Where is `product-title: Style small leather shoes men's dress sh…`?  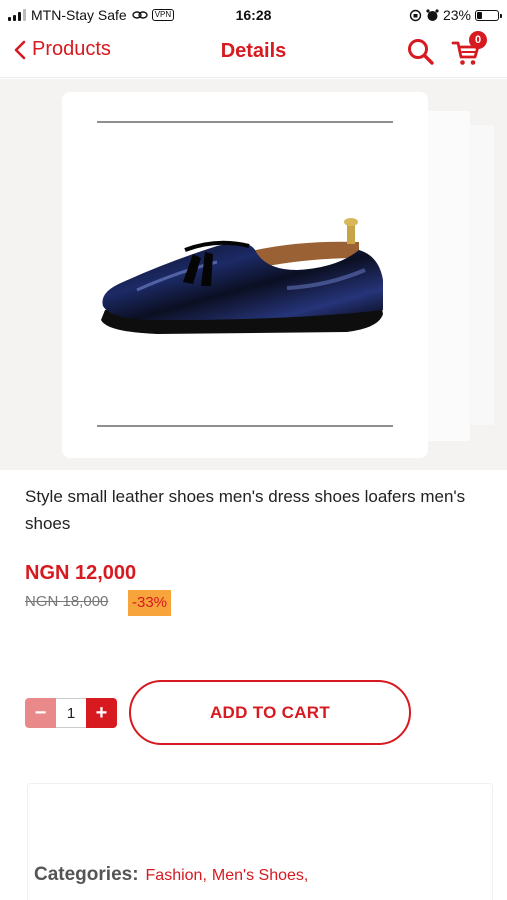 product-title: Style small leather shoes men's dress sh… is located at coordinates (245, 510).